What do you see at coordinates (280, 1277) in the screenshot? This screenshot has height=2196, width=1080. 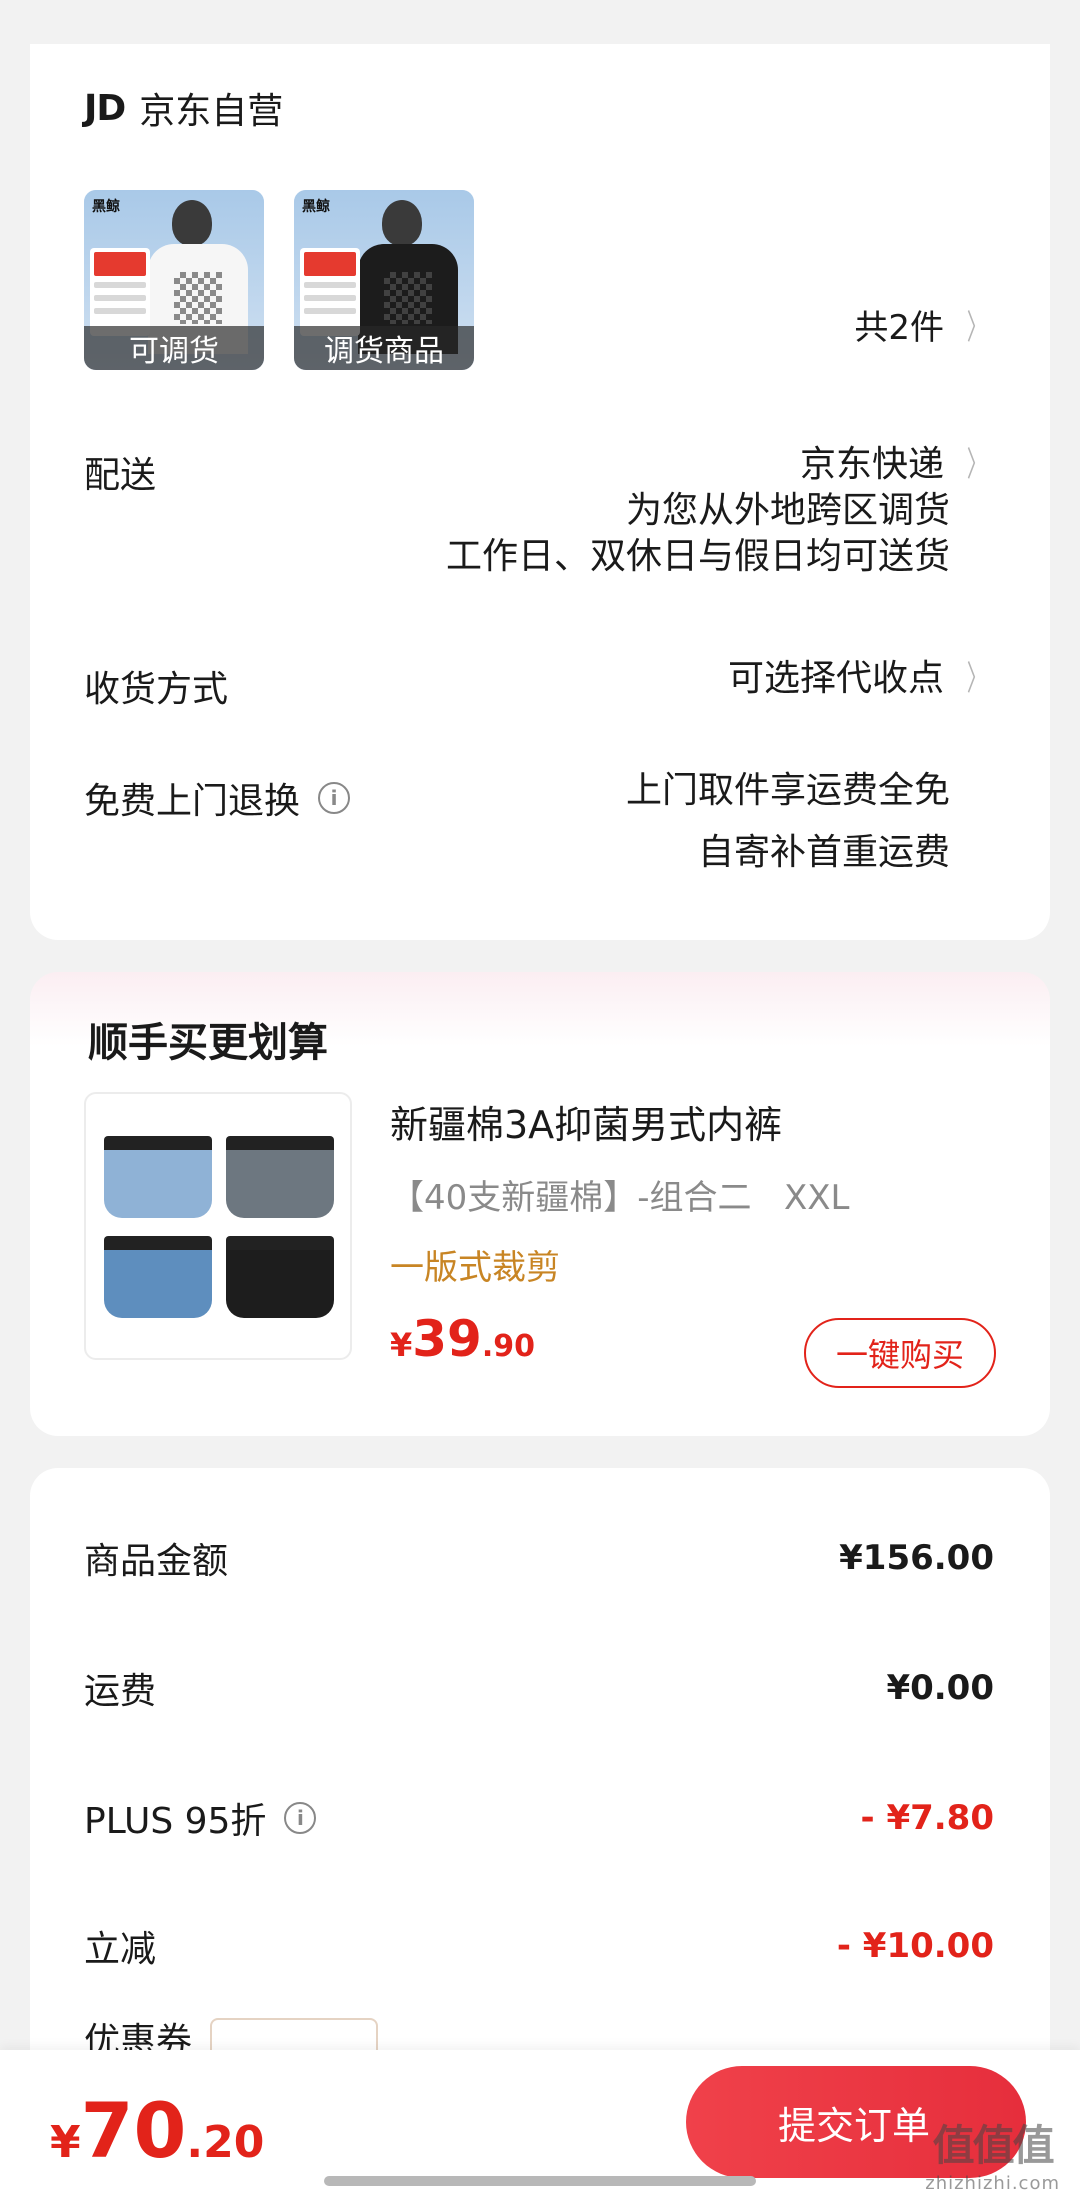 I see `brief-black` at bounding box center [280, 1277].